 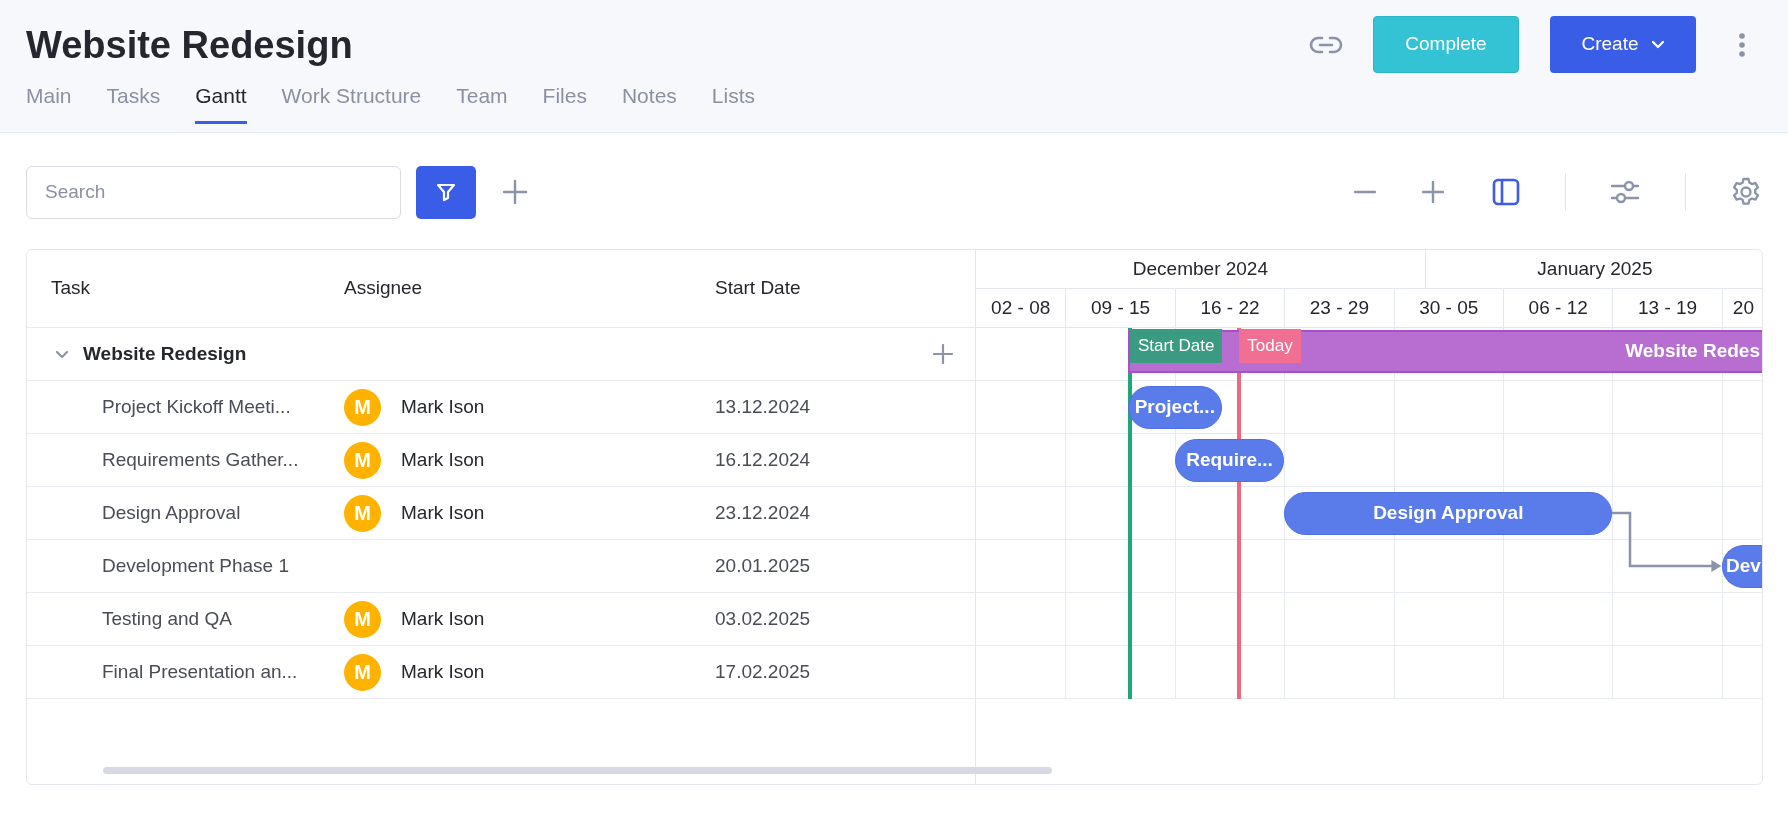 I want to click on start-date: 13.12.2024, so click(x=763, y=406).